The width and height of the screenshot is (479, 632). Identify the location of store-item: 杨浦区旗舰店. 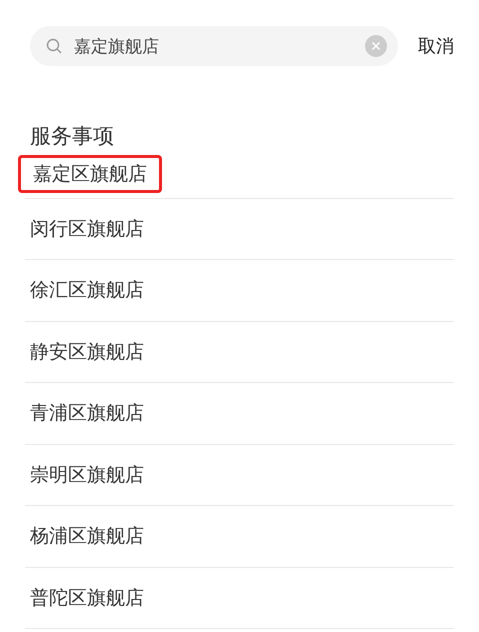
(87, 536).